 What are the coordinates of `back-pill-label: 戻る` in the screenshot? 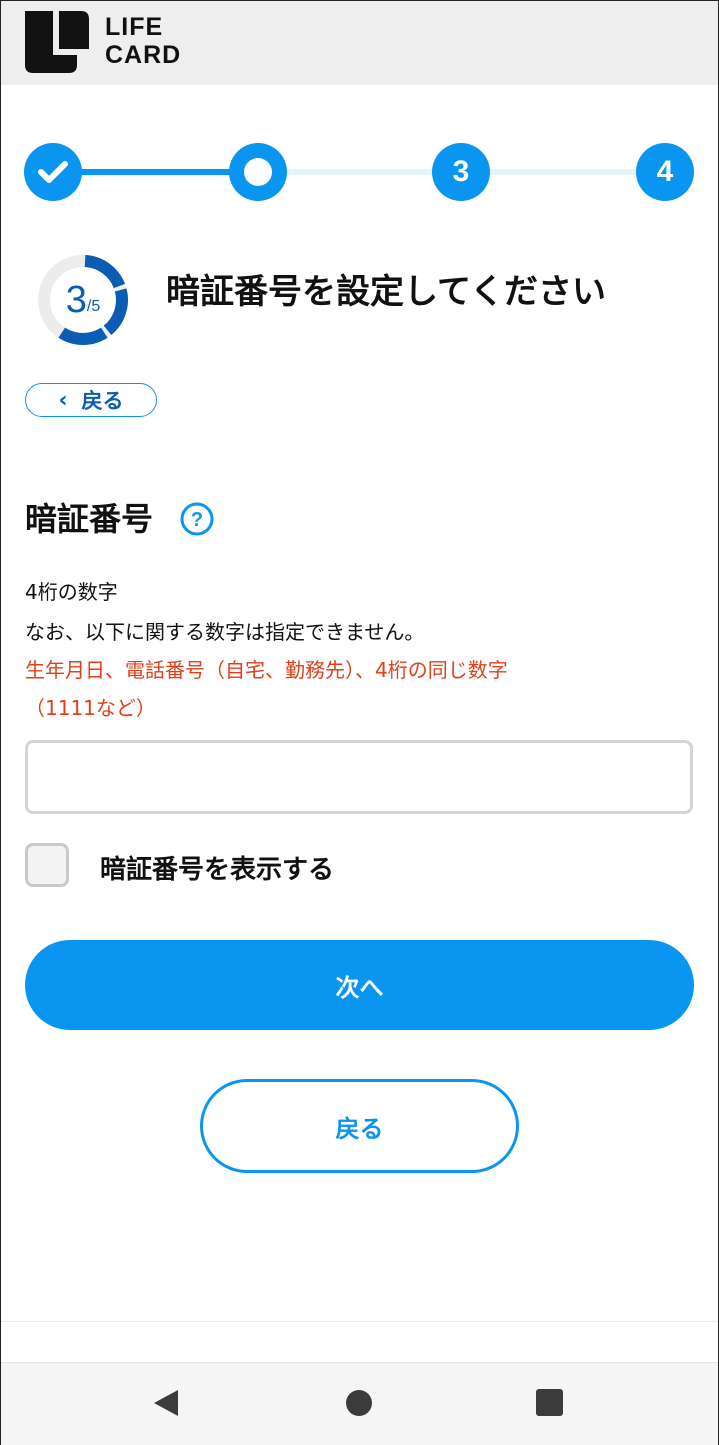 It's located at (102, 401).